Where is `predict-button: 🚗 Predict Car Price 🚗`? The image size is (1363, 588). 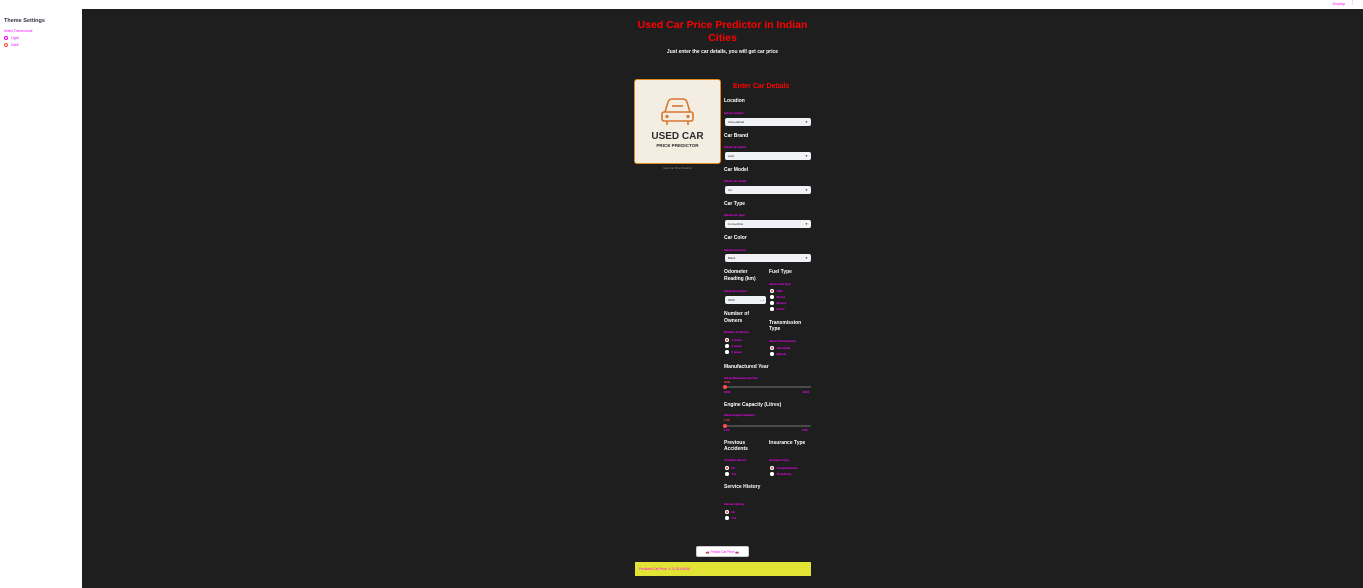
predict-button: 🚗 Predict Car Price 🚗 is located at coordinates (722, 551).